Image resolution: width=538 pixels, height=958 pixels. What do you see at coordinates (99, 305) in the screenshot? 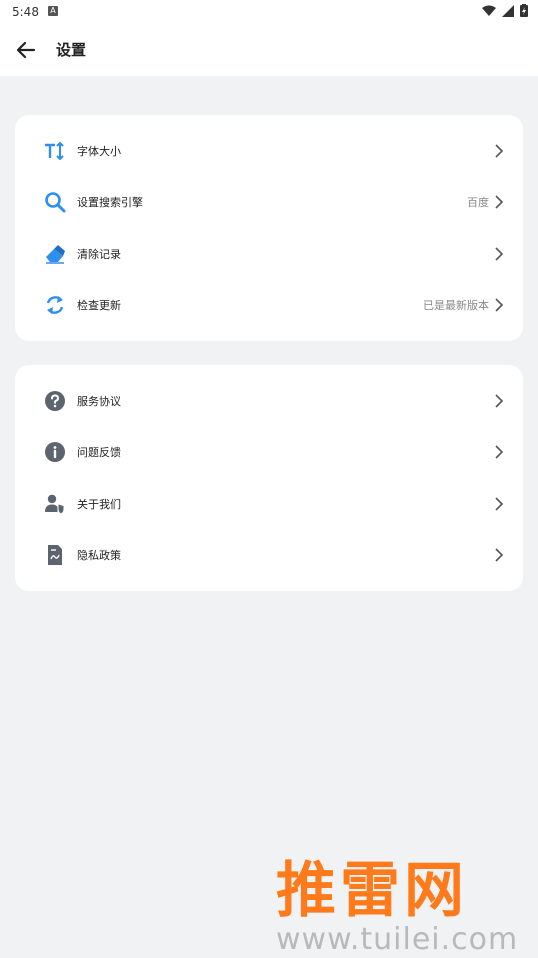
I see `check-update-label: 检查更新` at bounding box center [99, 305].